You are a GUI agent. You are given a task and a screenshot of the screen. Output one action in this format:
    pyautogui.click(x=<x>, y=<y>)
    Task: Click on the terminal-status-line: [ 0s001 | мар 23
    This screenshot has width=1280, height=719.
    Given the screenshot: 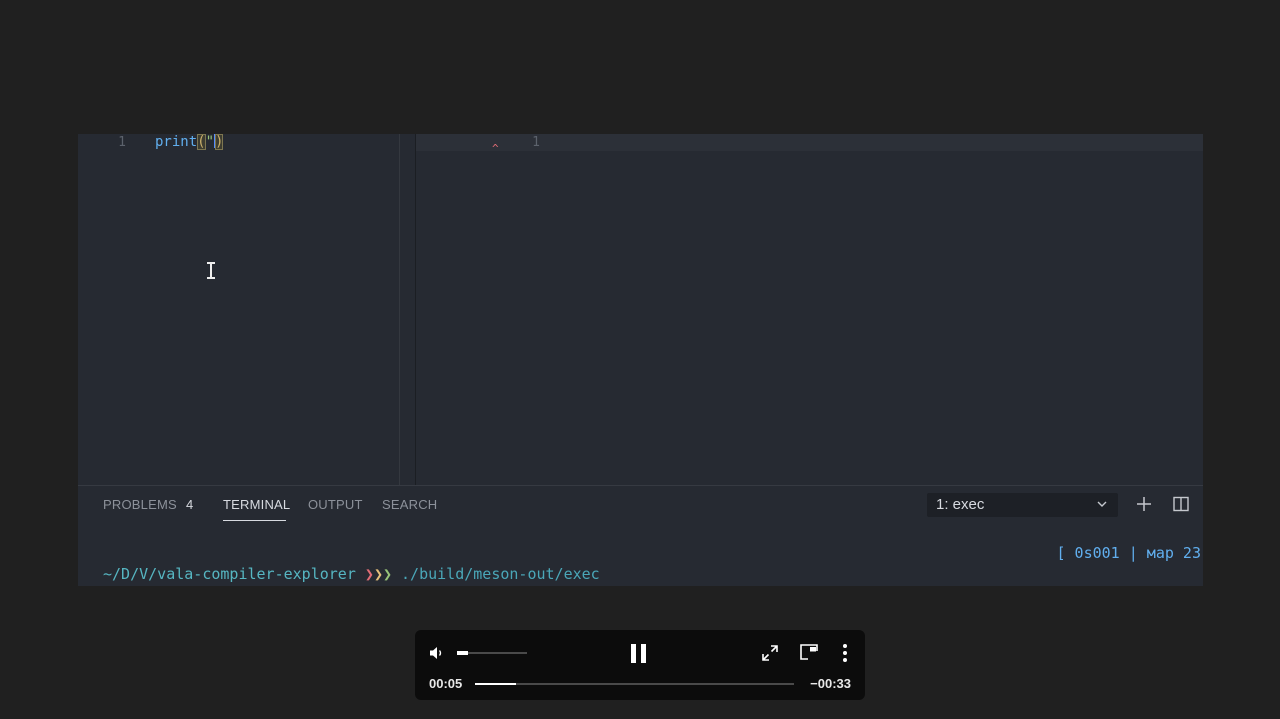 What is the action you would take?
    pyautogui.click(x=1129, y=553)
    